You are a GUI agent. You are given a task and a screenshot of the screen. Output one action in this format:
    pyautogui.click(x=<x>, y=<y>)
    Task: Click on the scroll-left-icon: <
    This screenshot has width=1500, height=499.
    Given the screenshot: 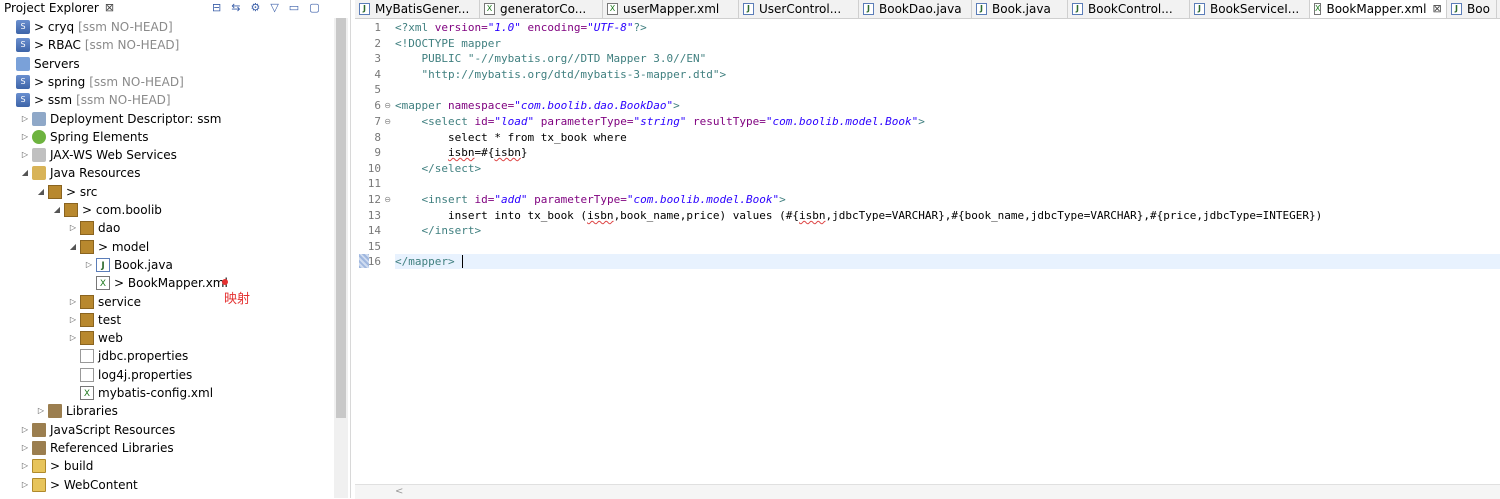 What is the action you would take?
    pyautogui.click(x=399, y=492)
    